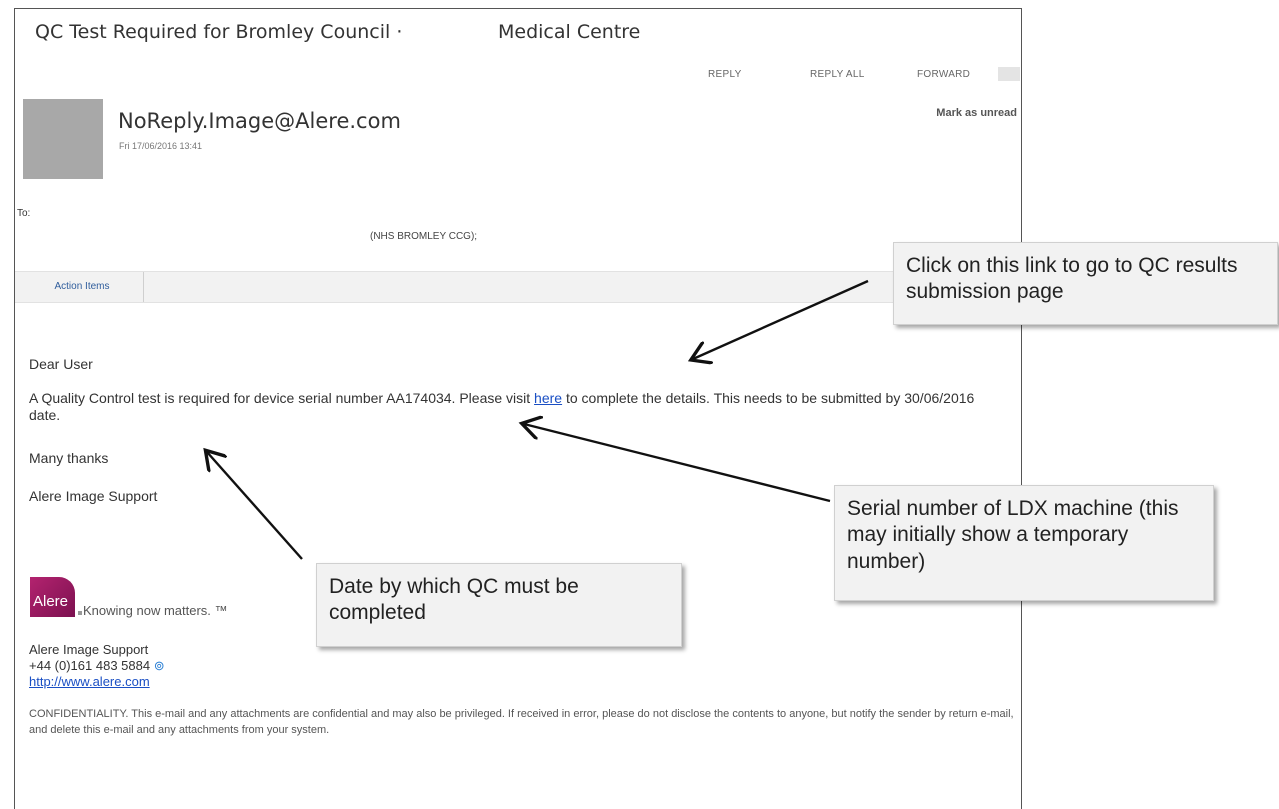  Describe the element at coordinates (255, 506) in the screenshot. I see `arrow-to-date` at that location.